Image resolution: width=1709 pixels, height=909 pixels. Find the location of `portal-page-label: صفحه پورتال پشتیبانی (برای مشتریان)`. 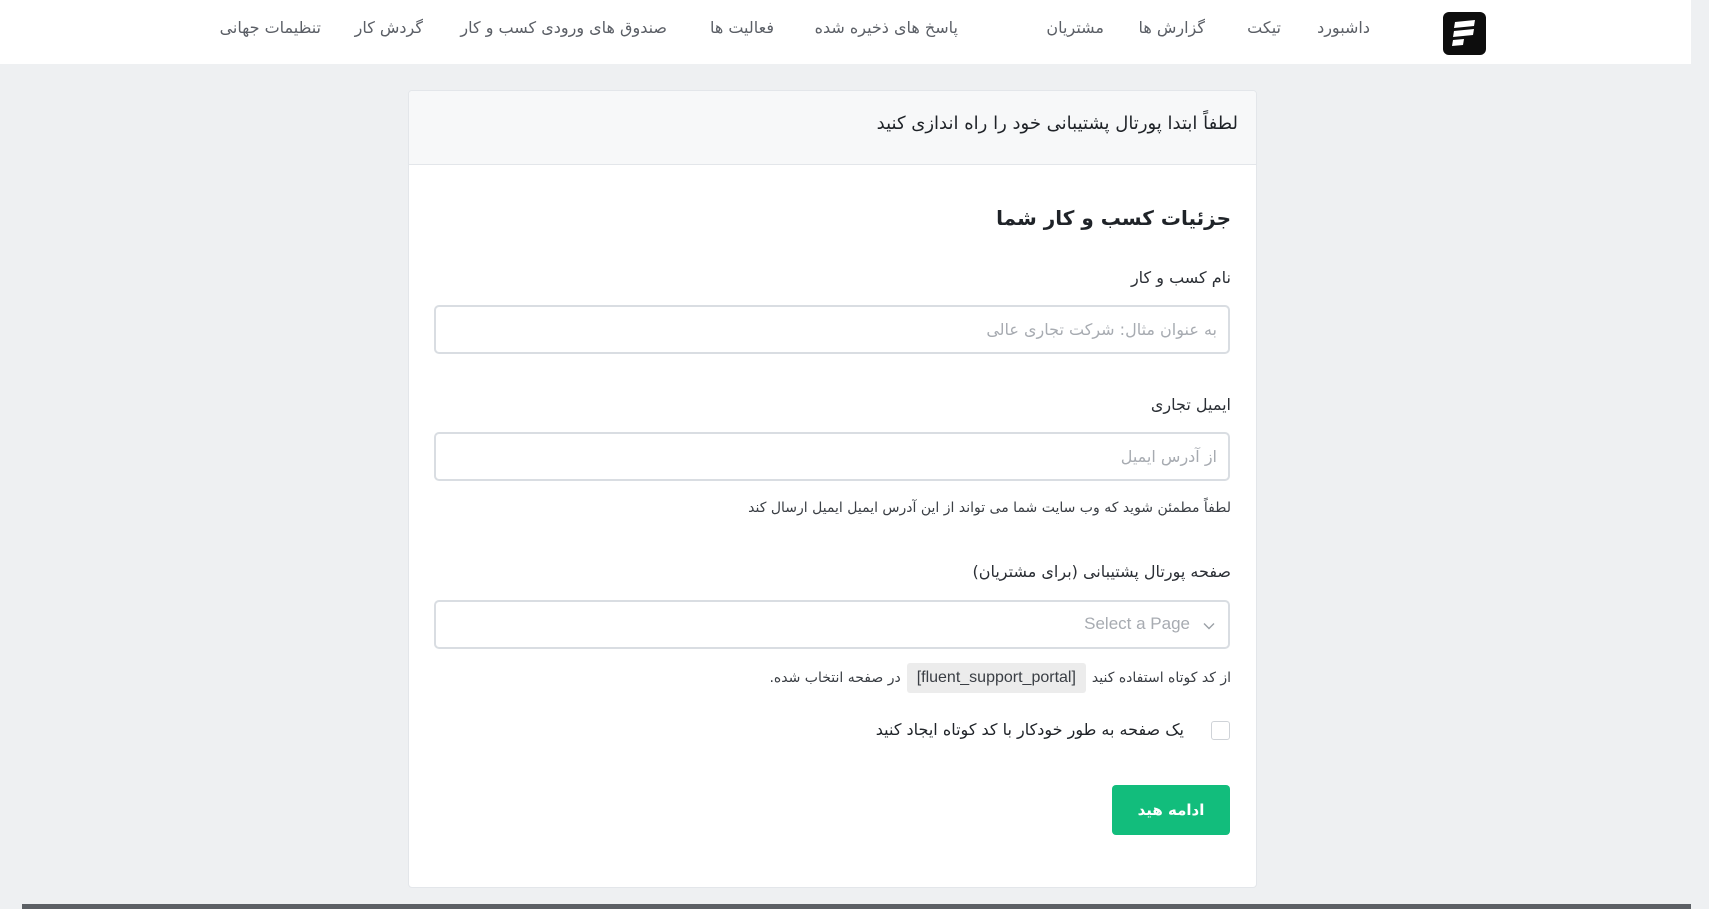

portal-page-label: صفحه پورتال پشتیبانی (برای مشتریان) is located at coordinates (1101, 571).